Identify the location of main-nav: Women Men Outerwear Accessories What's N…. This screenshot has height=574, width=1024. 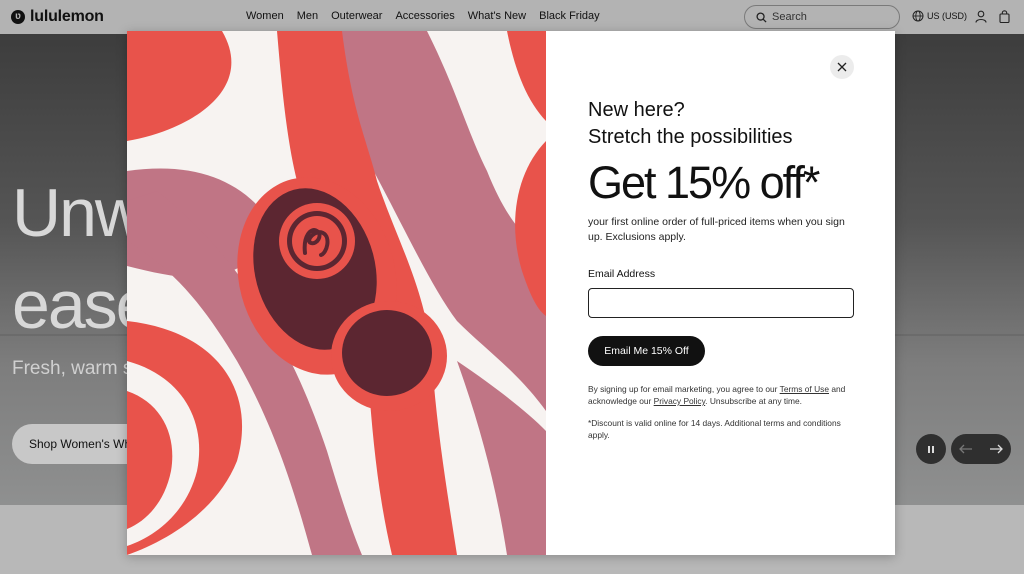
(423, 16).